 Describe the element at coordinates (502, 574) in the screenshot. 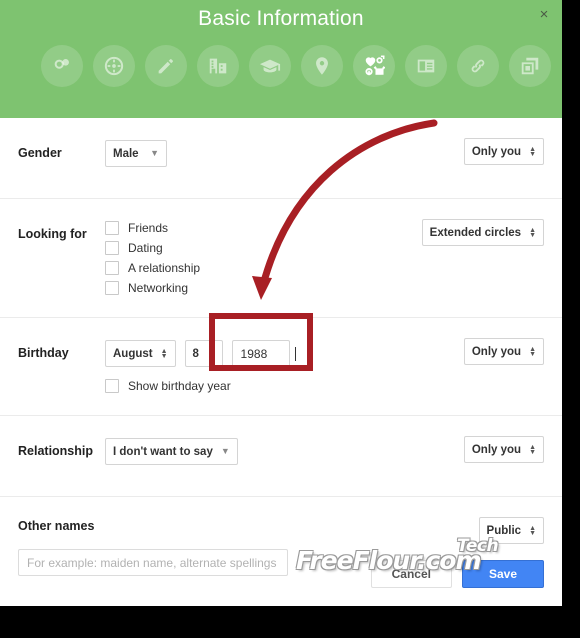

I see `save-button: Save` at that location.